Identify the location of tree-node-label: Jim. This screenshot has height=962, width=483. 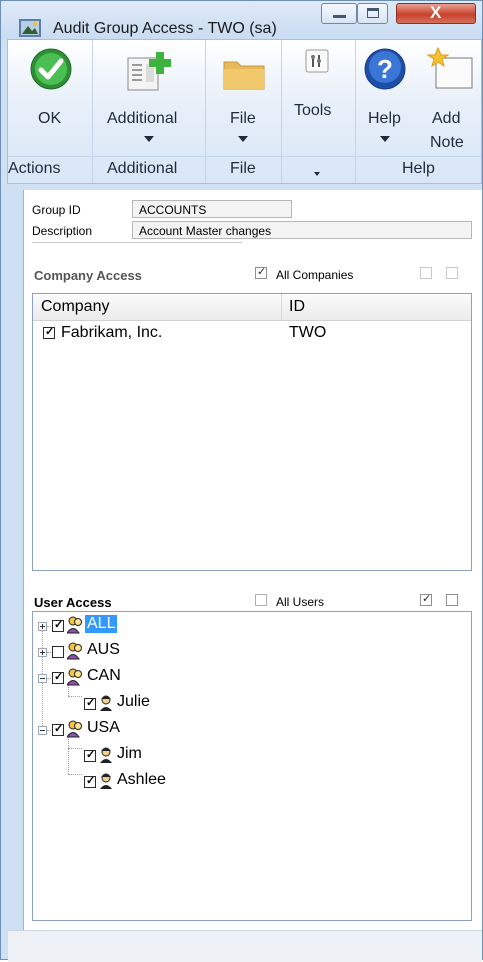
(129, 753).